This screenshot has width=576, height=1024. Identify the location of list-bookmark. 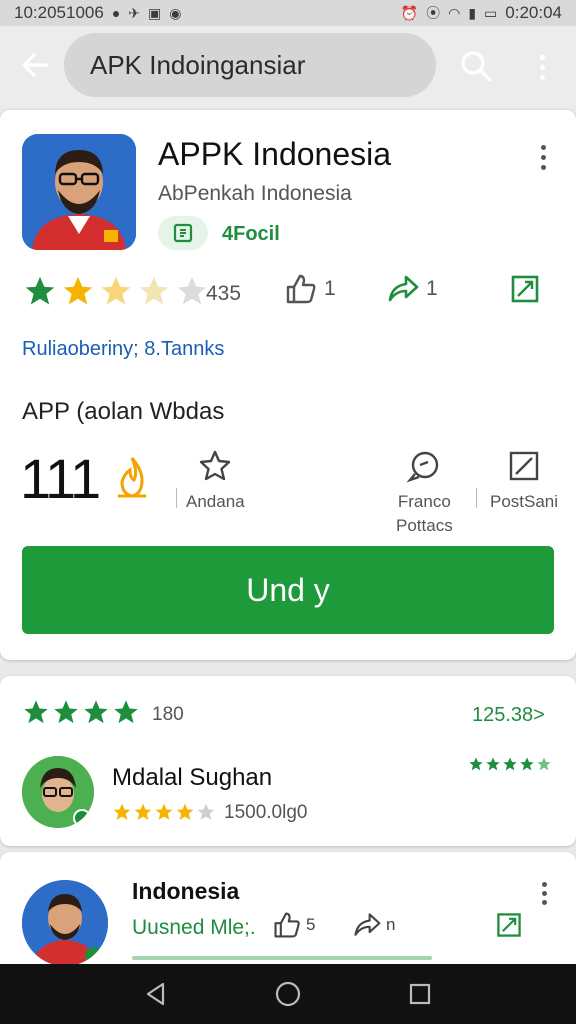
(509, 925).